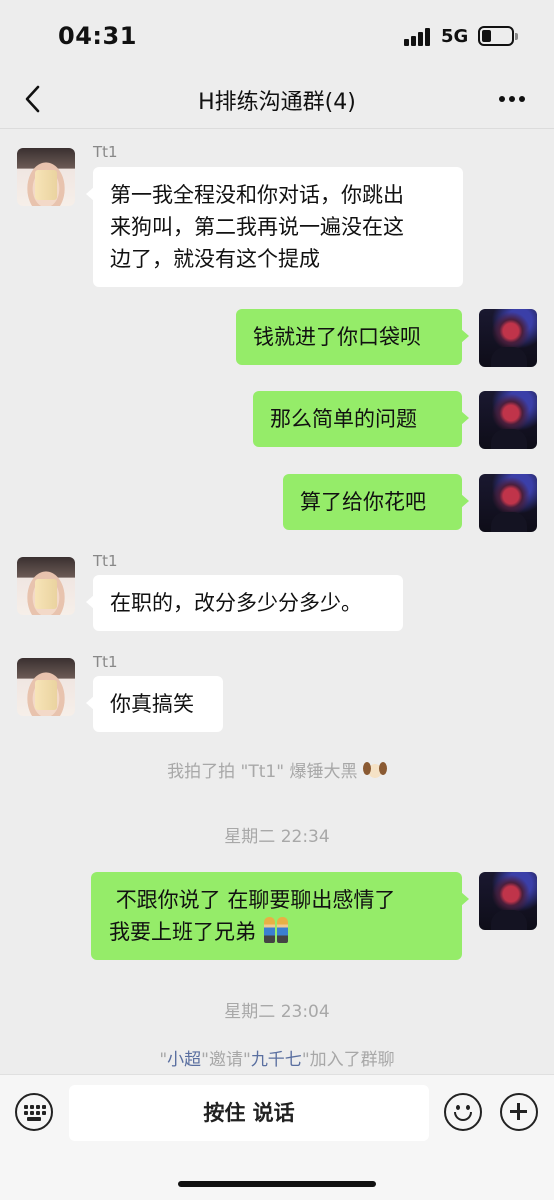 The width and height of the screenshot is (554, 1200). What do you see at coordinates (376, 502) in the screenshot?
I see `message-bubble-outgoing: 算了给你花吧` at bounding box center [376, 502].